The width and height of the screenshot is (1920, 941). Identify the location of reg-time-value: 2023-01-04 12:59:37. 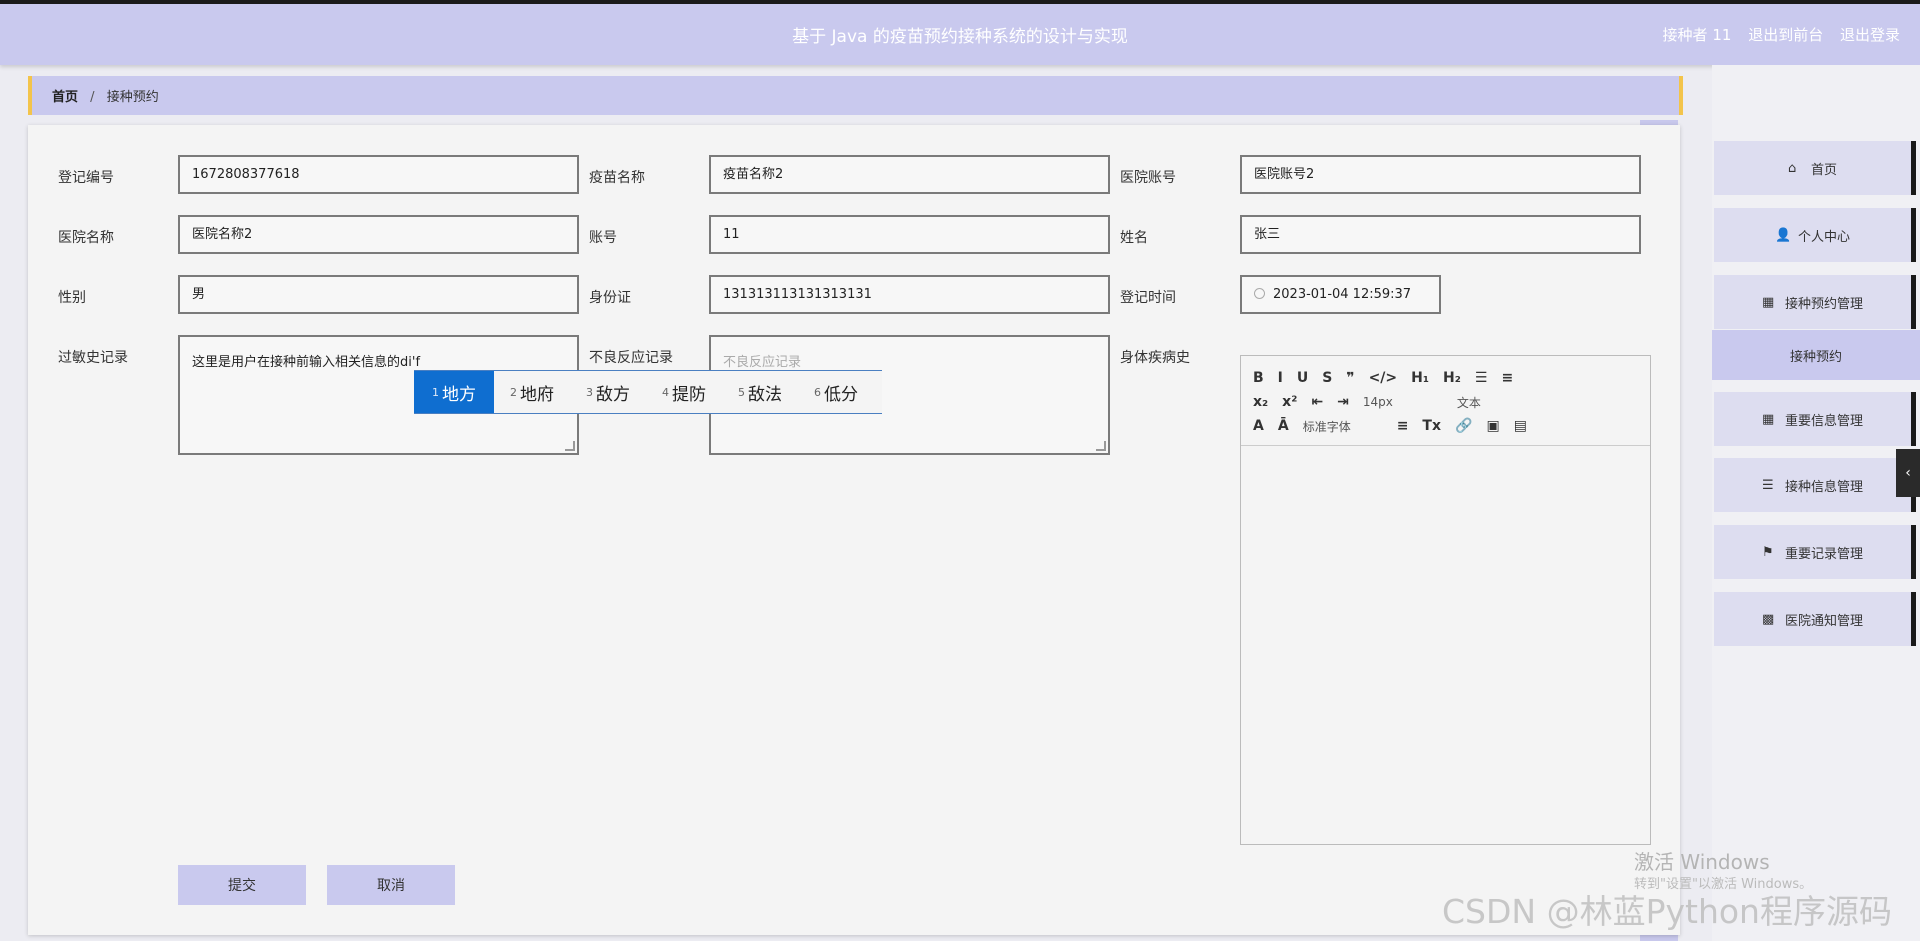
(1342, 294).